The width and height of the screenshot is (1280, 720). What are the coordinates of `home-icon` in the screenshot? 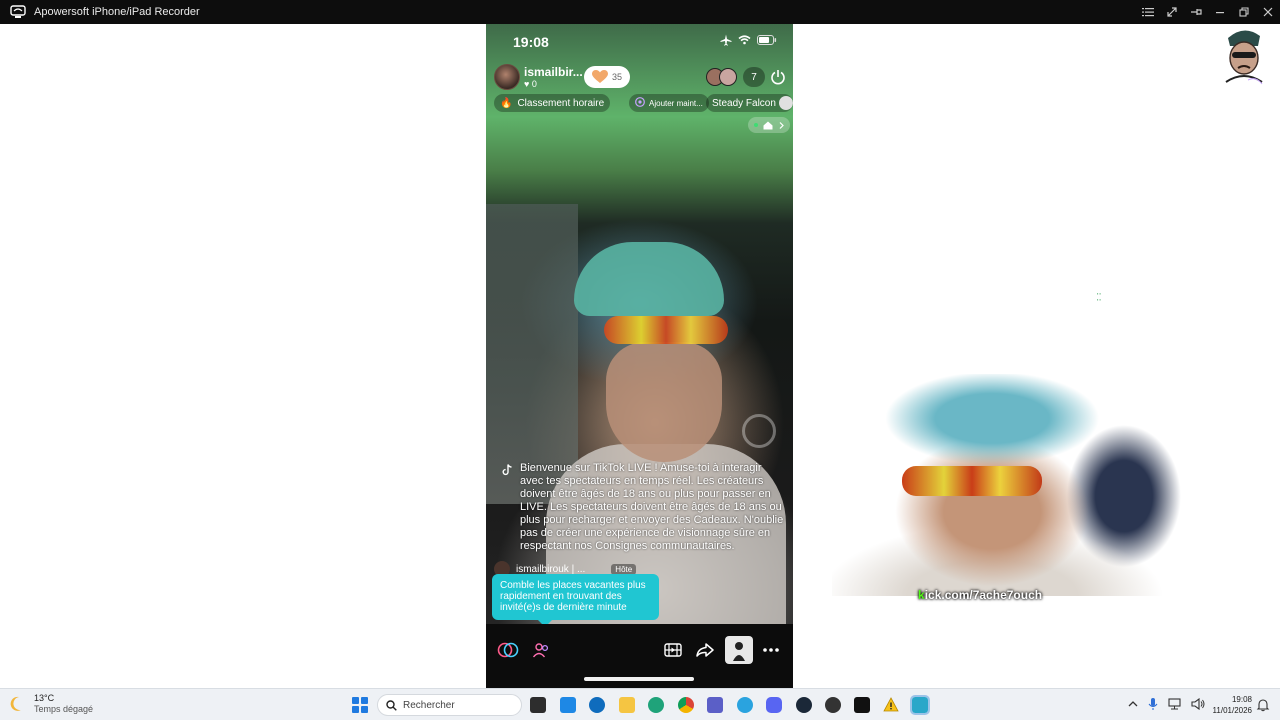 It's located at (768, 125).